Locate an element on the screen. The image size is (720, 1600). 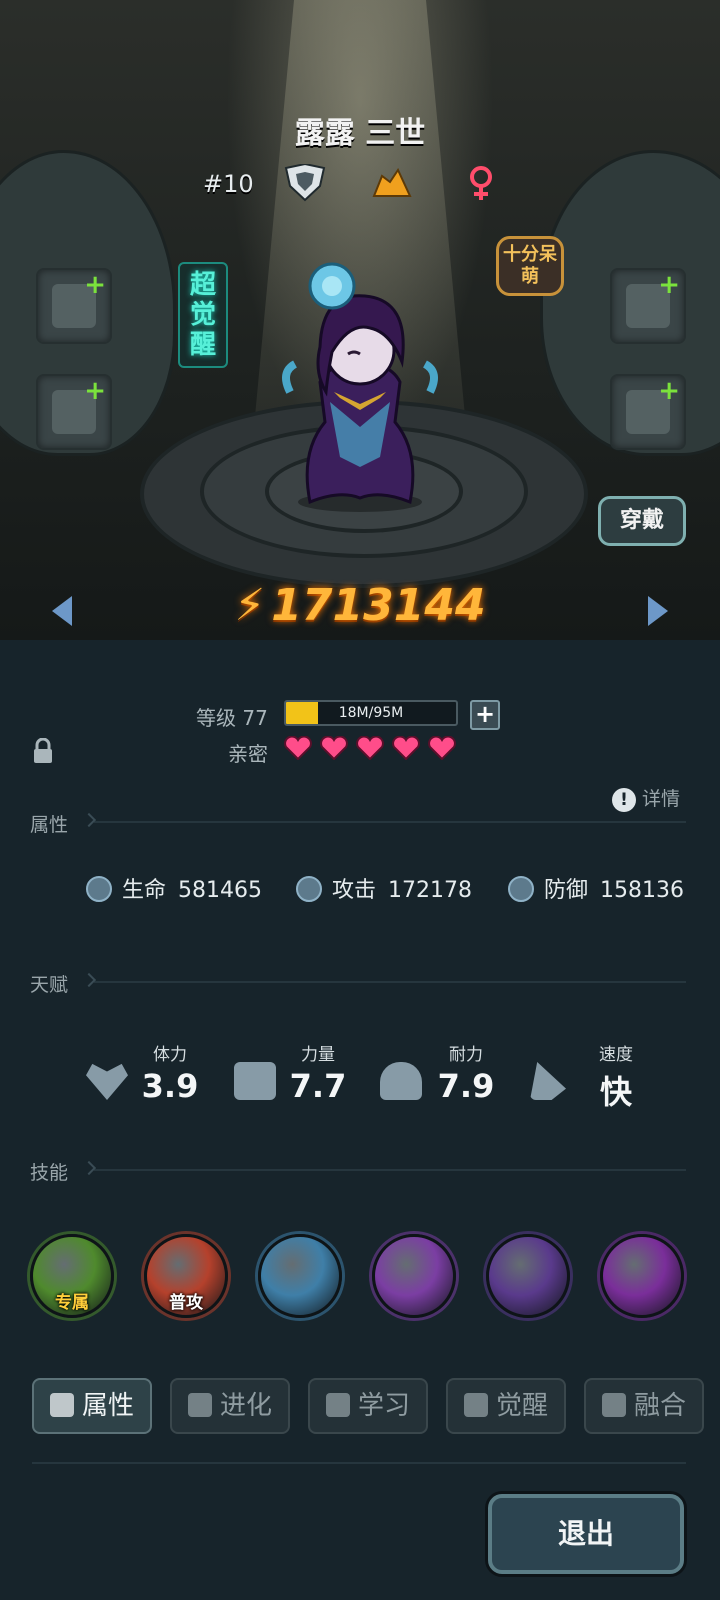
female-gender-icon is located at coordinates (481, 183).